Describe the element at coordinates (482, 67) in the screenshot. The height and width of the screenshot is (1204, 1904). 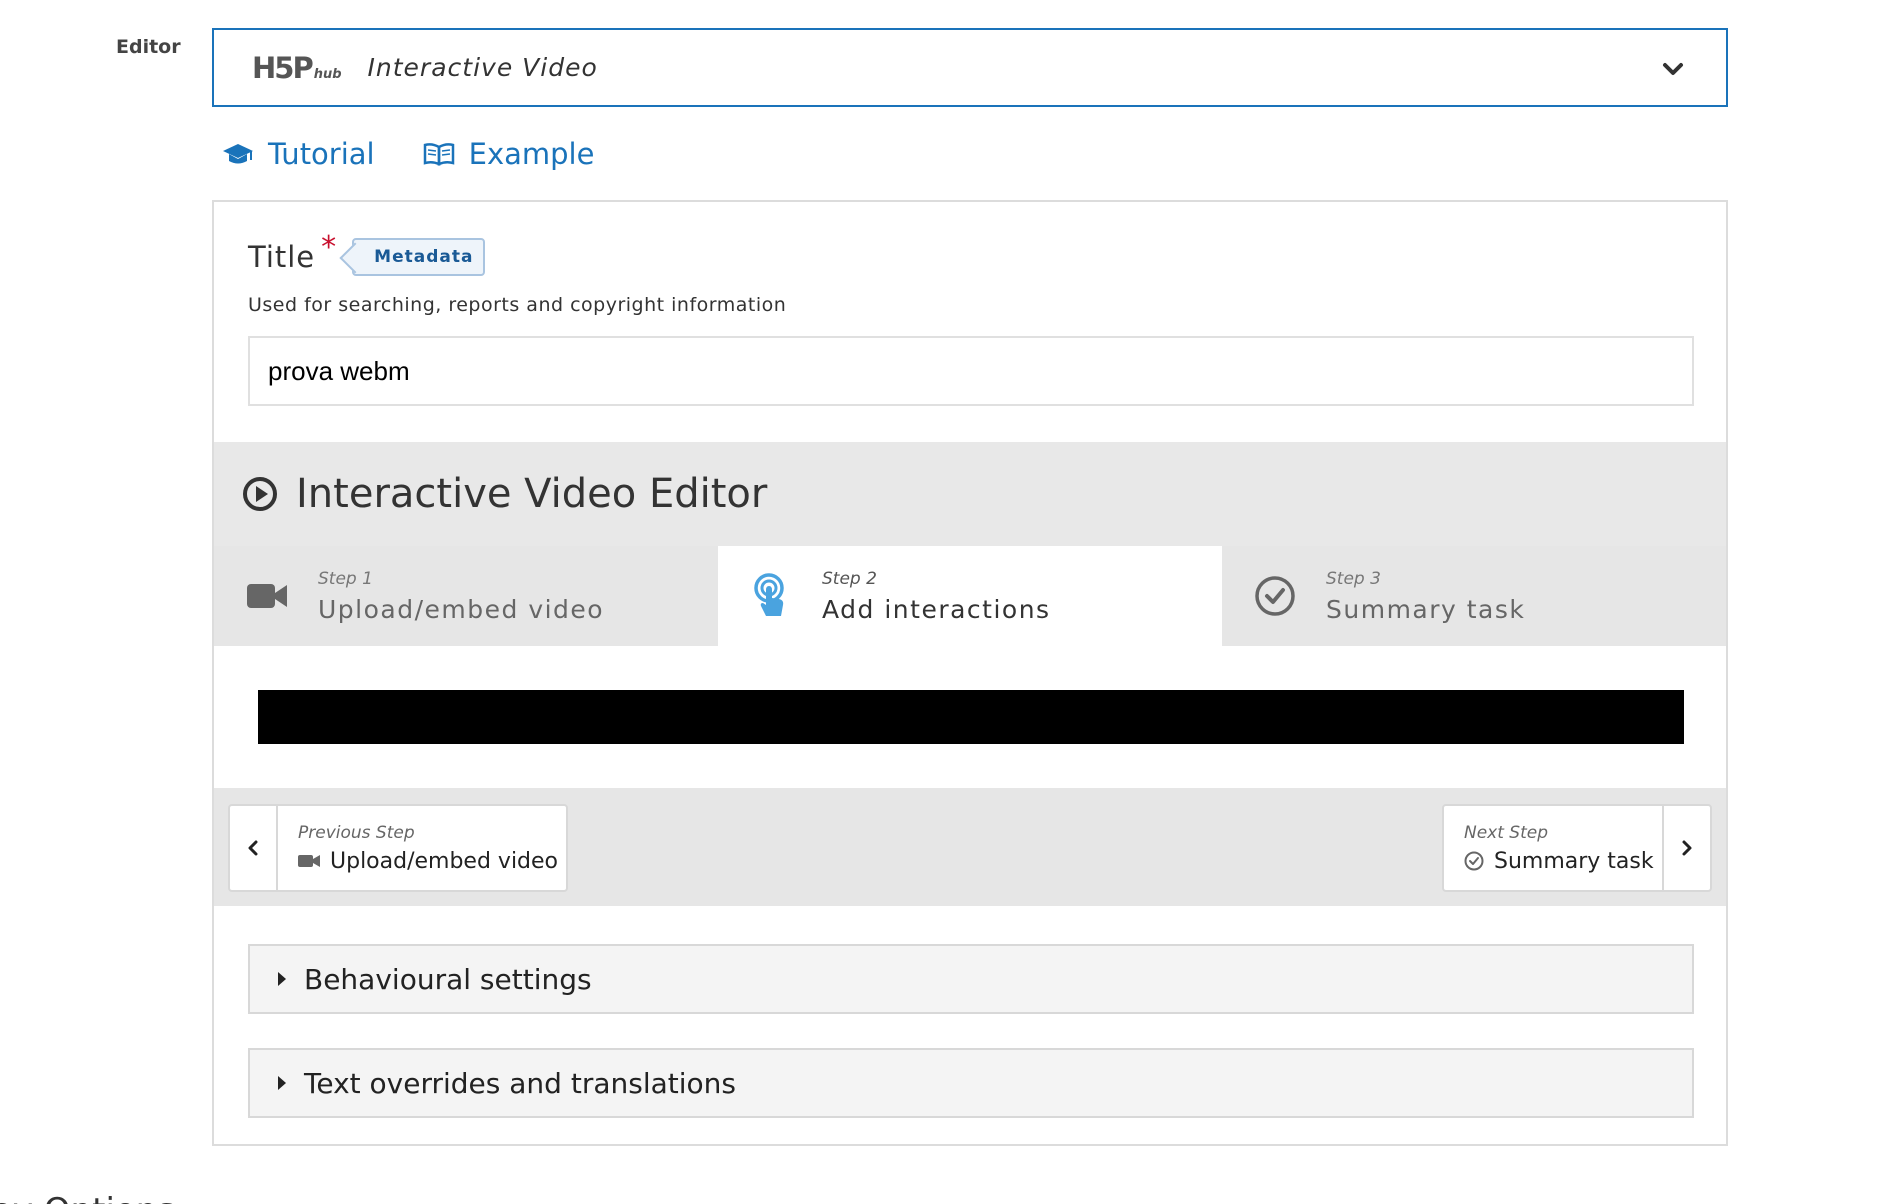
I see `content-type-title: Interactive Video` at that location.